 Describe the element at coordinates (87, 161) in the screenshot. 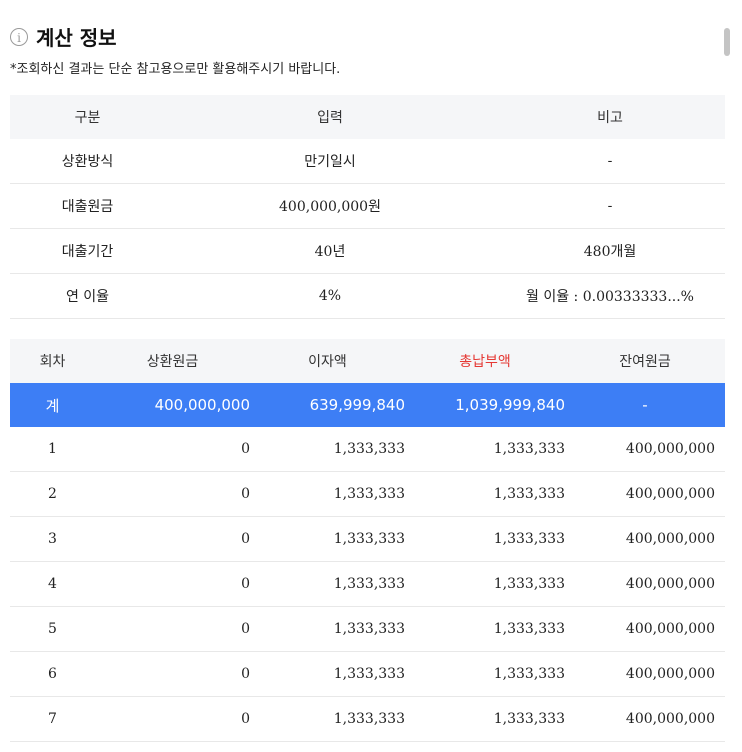

I see `summary-label: 상환방식` at that location.